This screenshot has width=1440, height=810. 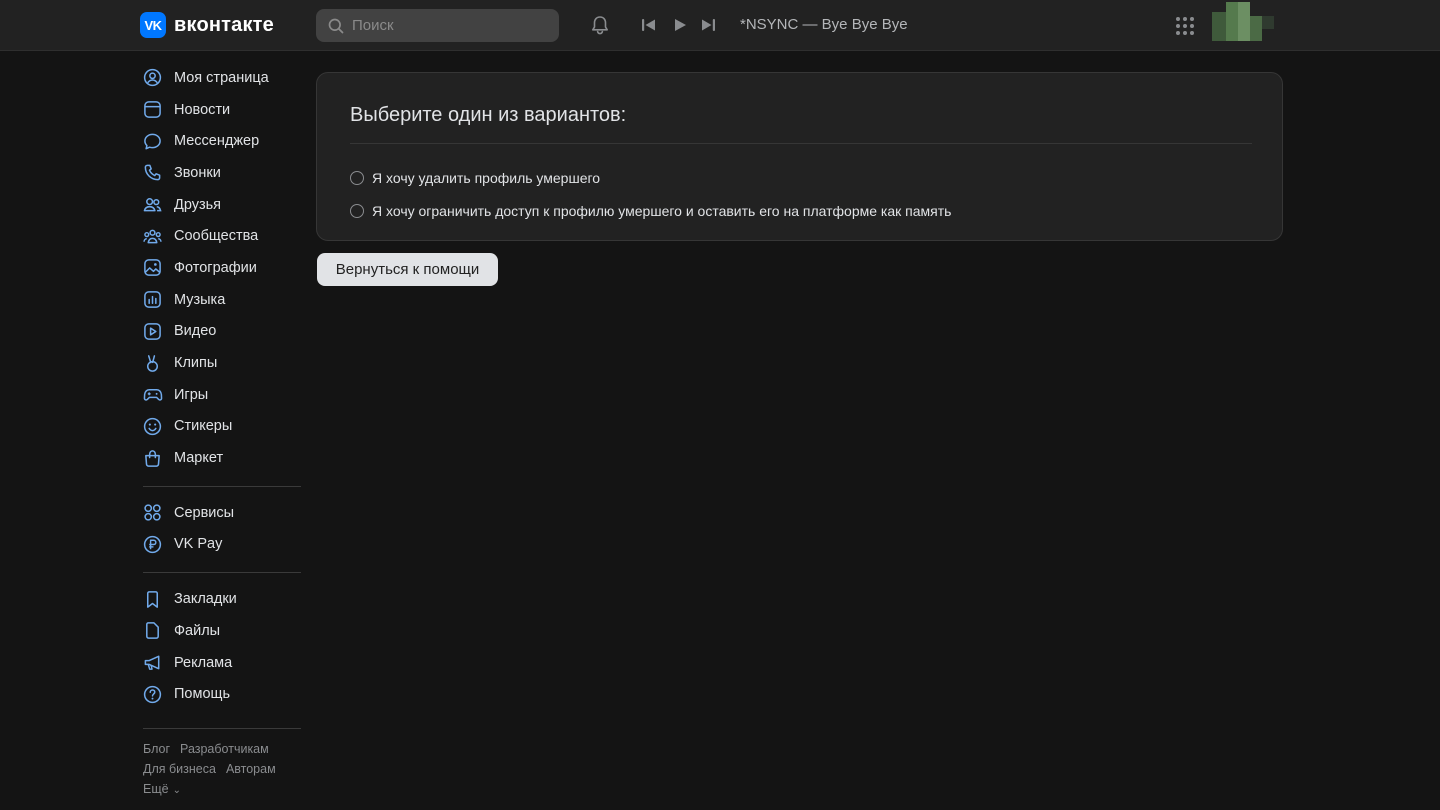 I want to click on sidebar-item-label: Маркет, so click(x=199, y=458).